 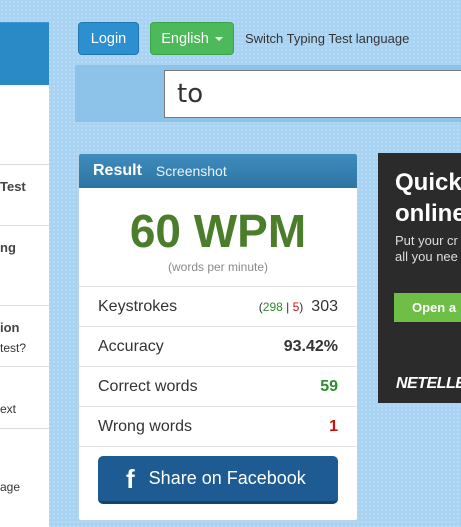 What do you see at coordinates (13, 186) in the screenshot?
I see `sidebar-item-label: Test` at bounding box center [13, 186].